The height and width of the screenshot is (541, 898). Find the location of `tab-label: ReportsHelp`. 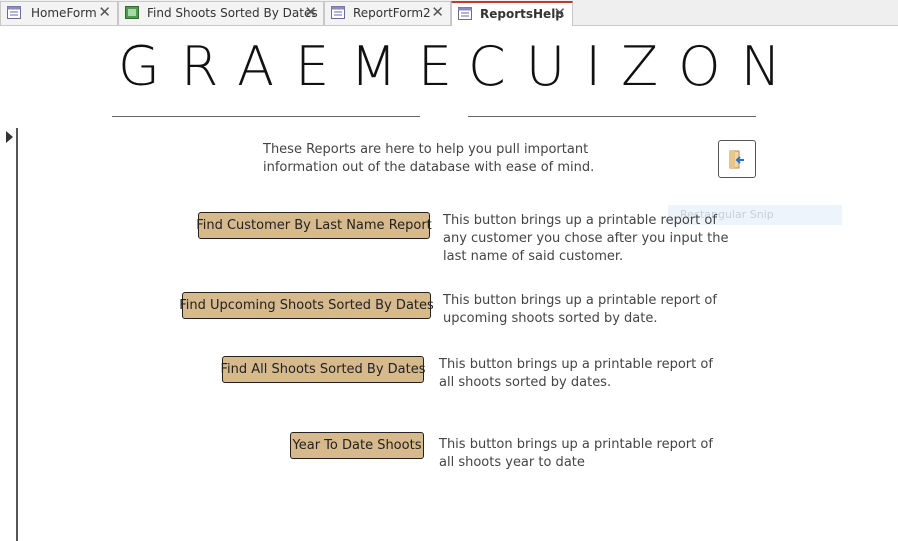

tab-label: ReportsHelp is located at coordinates (522, 14).